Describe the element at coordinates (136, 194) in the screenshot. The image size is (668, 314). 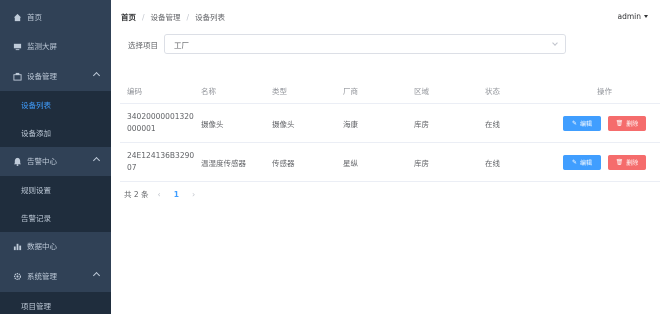
I see `pagination-total: 共 2 条` at that location.